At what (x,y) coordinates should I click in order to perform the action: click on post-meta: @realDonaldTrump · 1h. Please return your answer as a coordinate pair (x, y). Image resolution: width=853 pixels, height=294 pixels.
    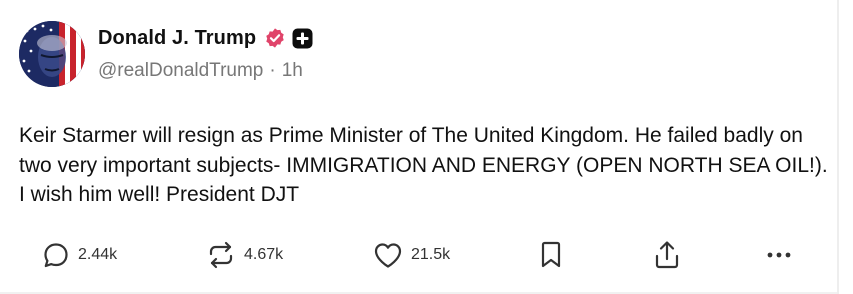
    Looking at the image, I should click on (200, 71).